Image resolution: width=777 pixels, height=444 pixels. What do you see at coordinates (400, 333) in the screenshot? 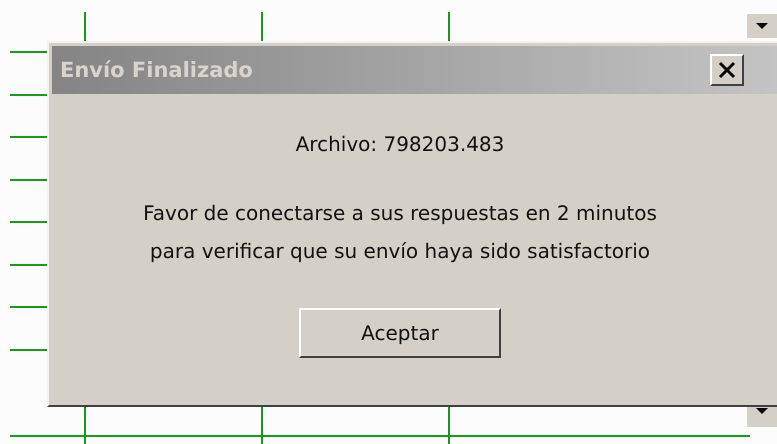
I see `accept-button: Aceptar` at bounding box center [400, 333].